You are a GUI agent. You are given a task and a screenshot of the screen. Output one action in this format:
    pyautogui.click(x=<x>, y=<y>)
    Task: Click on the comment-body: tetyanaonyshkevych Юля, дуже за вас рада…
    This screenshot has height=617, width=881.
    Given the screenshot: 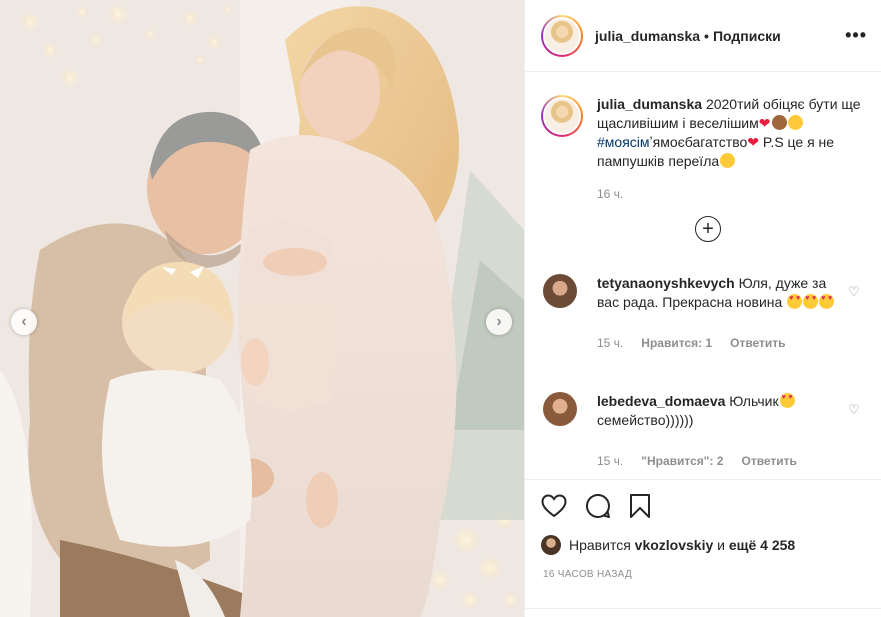 What is the action you would take?
    pyautogui.click(x=722, y=313)
    